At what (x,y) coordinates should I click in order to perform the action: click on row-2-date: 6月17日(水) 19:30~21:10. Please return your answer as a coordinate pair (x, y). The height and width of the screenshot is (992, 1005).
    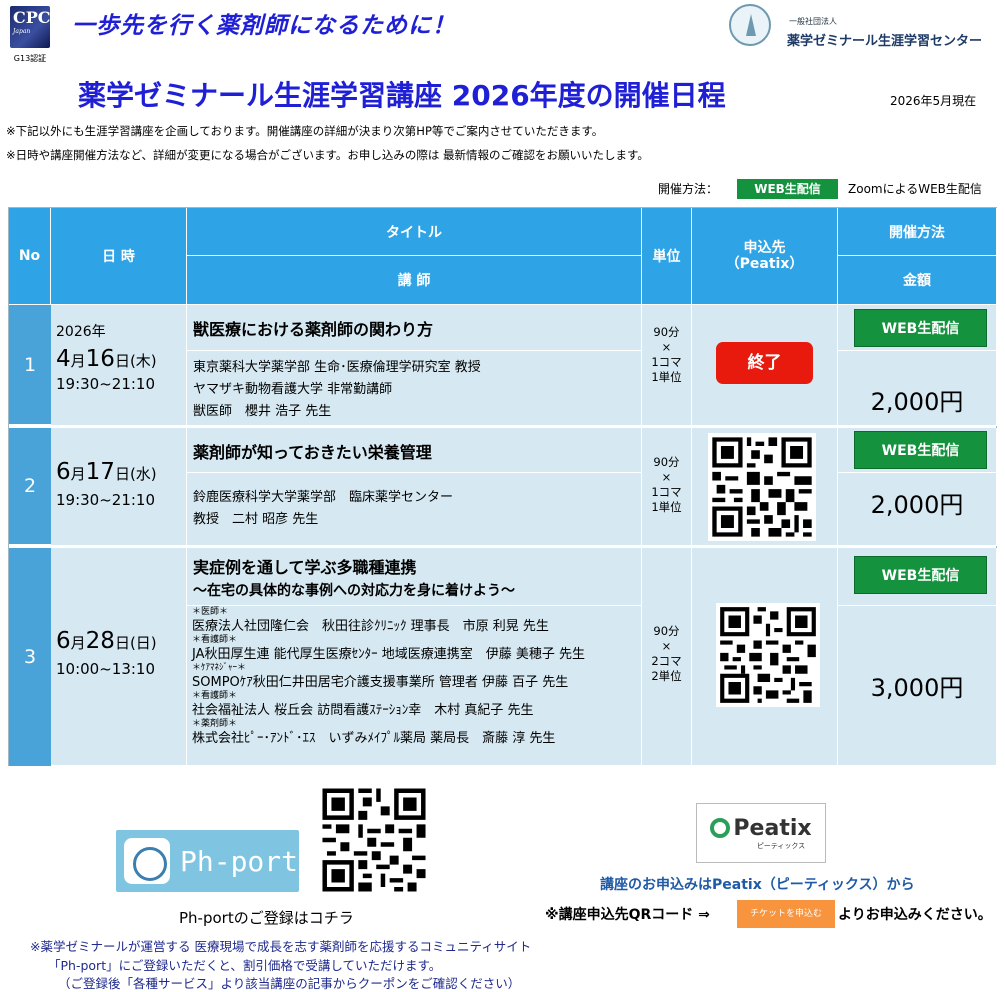
    Looking at the image, I should click on (119, 487).